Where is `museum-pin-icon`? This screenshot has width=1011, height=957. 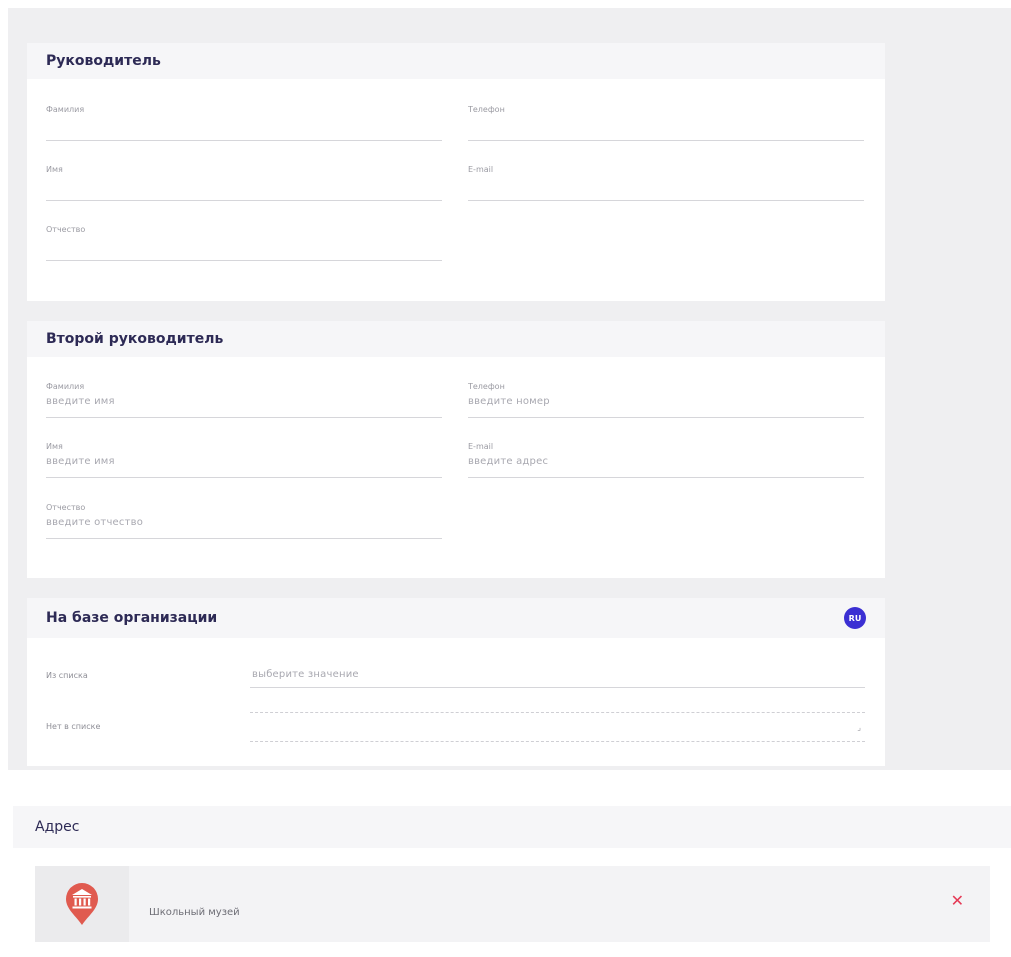
museum-pin-icon is located at coordinates (82, 904).